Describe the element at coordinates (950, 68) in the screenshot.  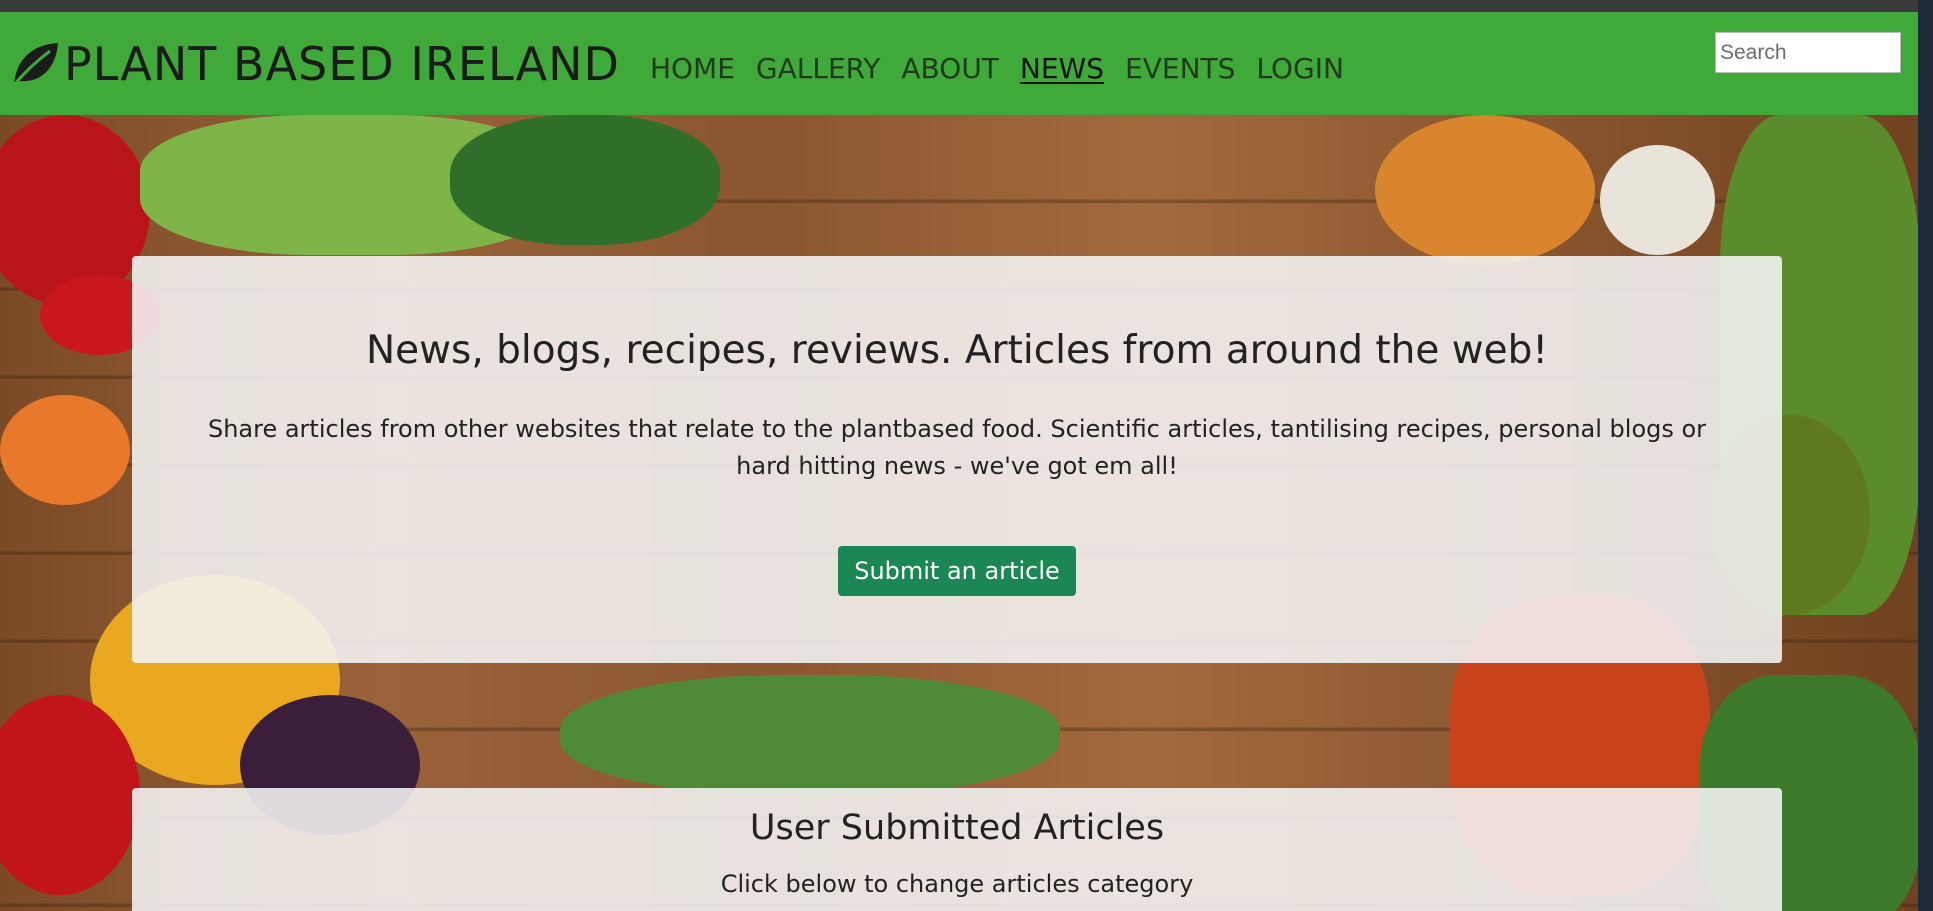
I see `nav-link-about: ABOUT` at that location.